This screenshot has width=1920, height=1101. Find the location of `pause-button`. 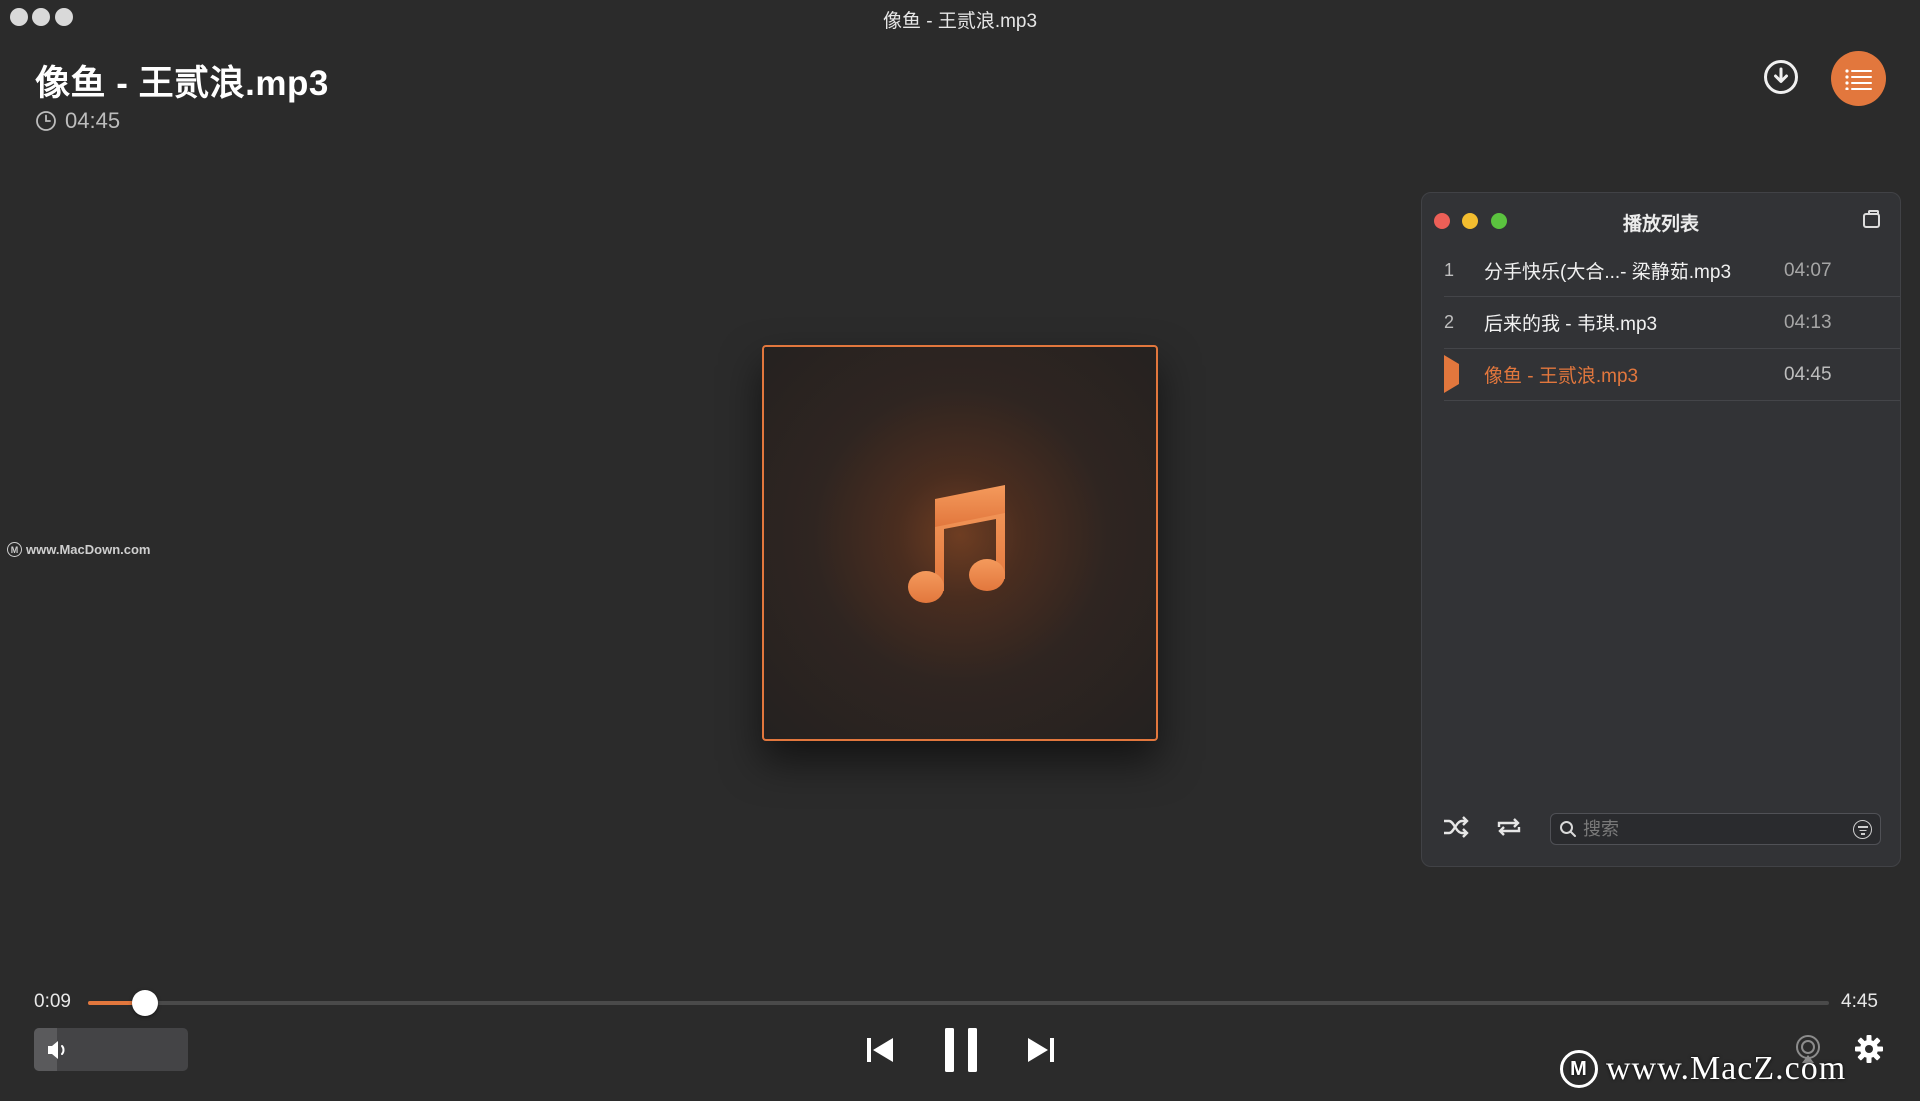

pause-button is located at coordinates (961, 1050).